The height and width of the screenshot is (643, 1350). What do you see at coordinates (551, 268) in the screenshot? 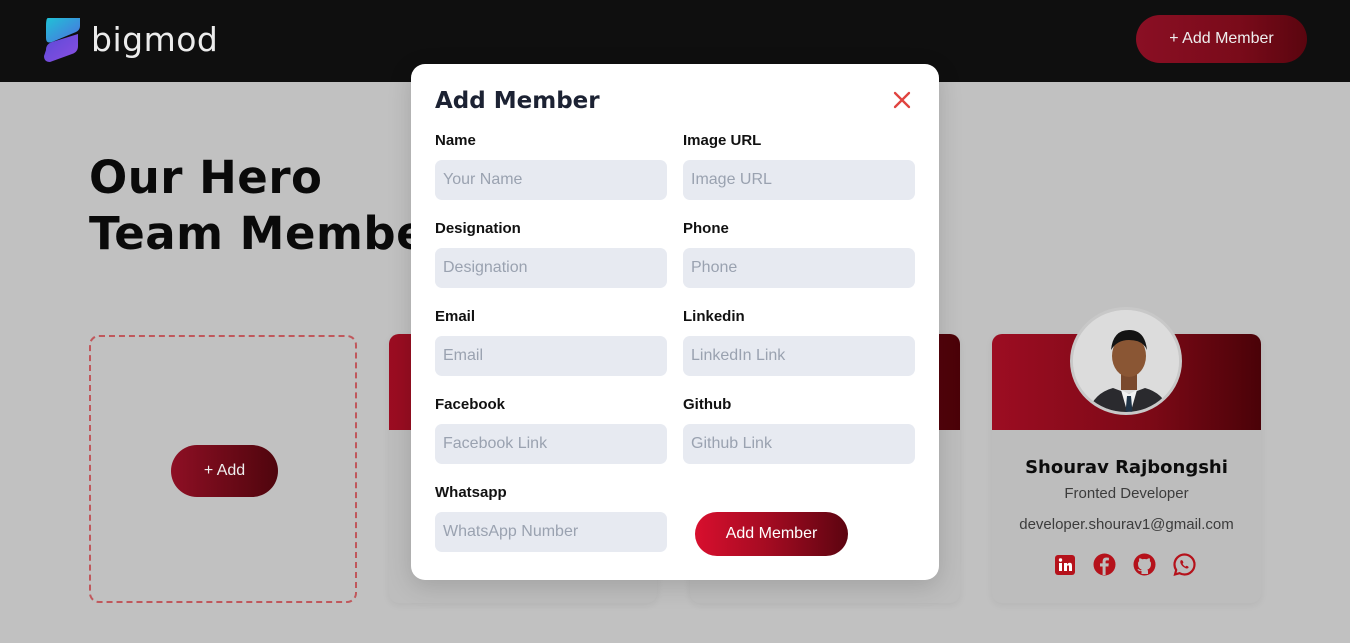
I see `designation-input` at bounding box center [551, 268].